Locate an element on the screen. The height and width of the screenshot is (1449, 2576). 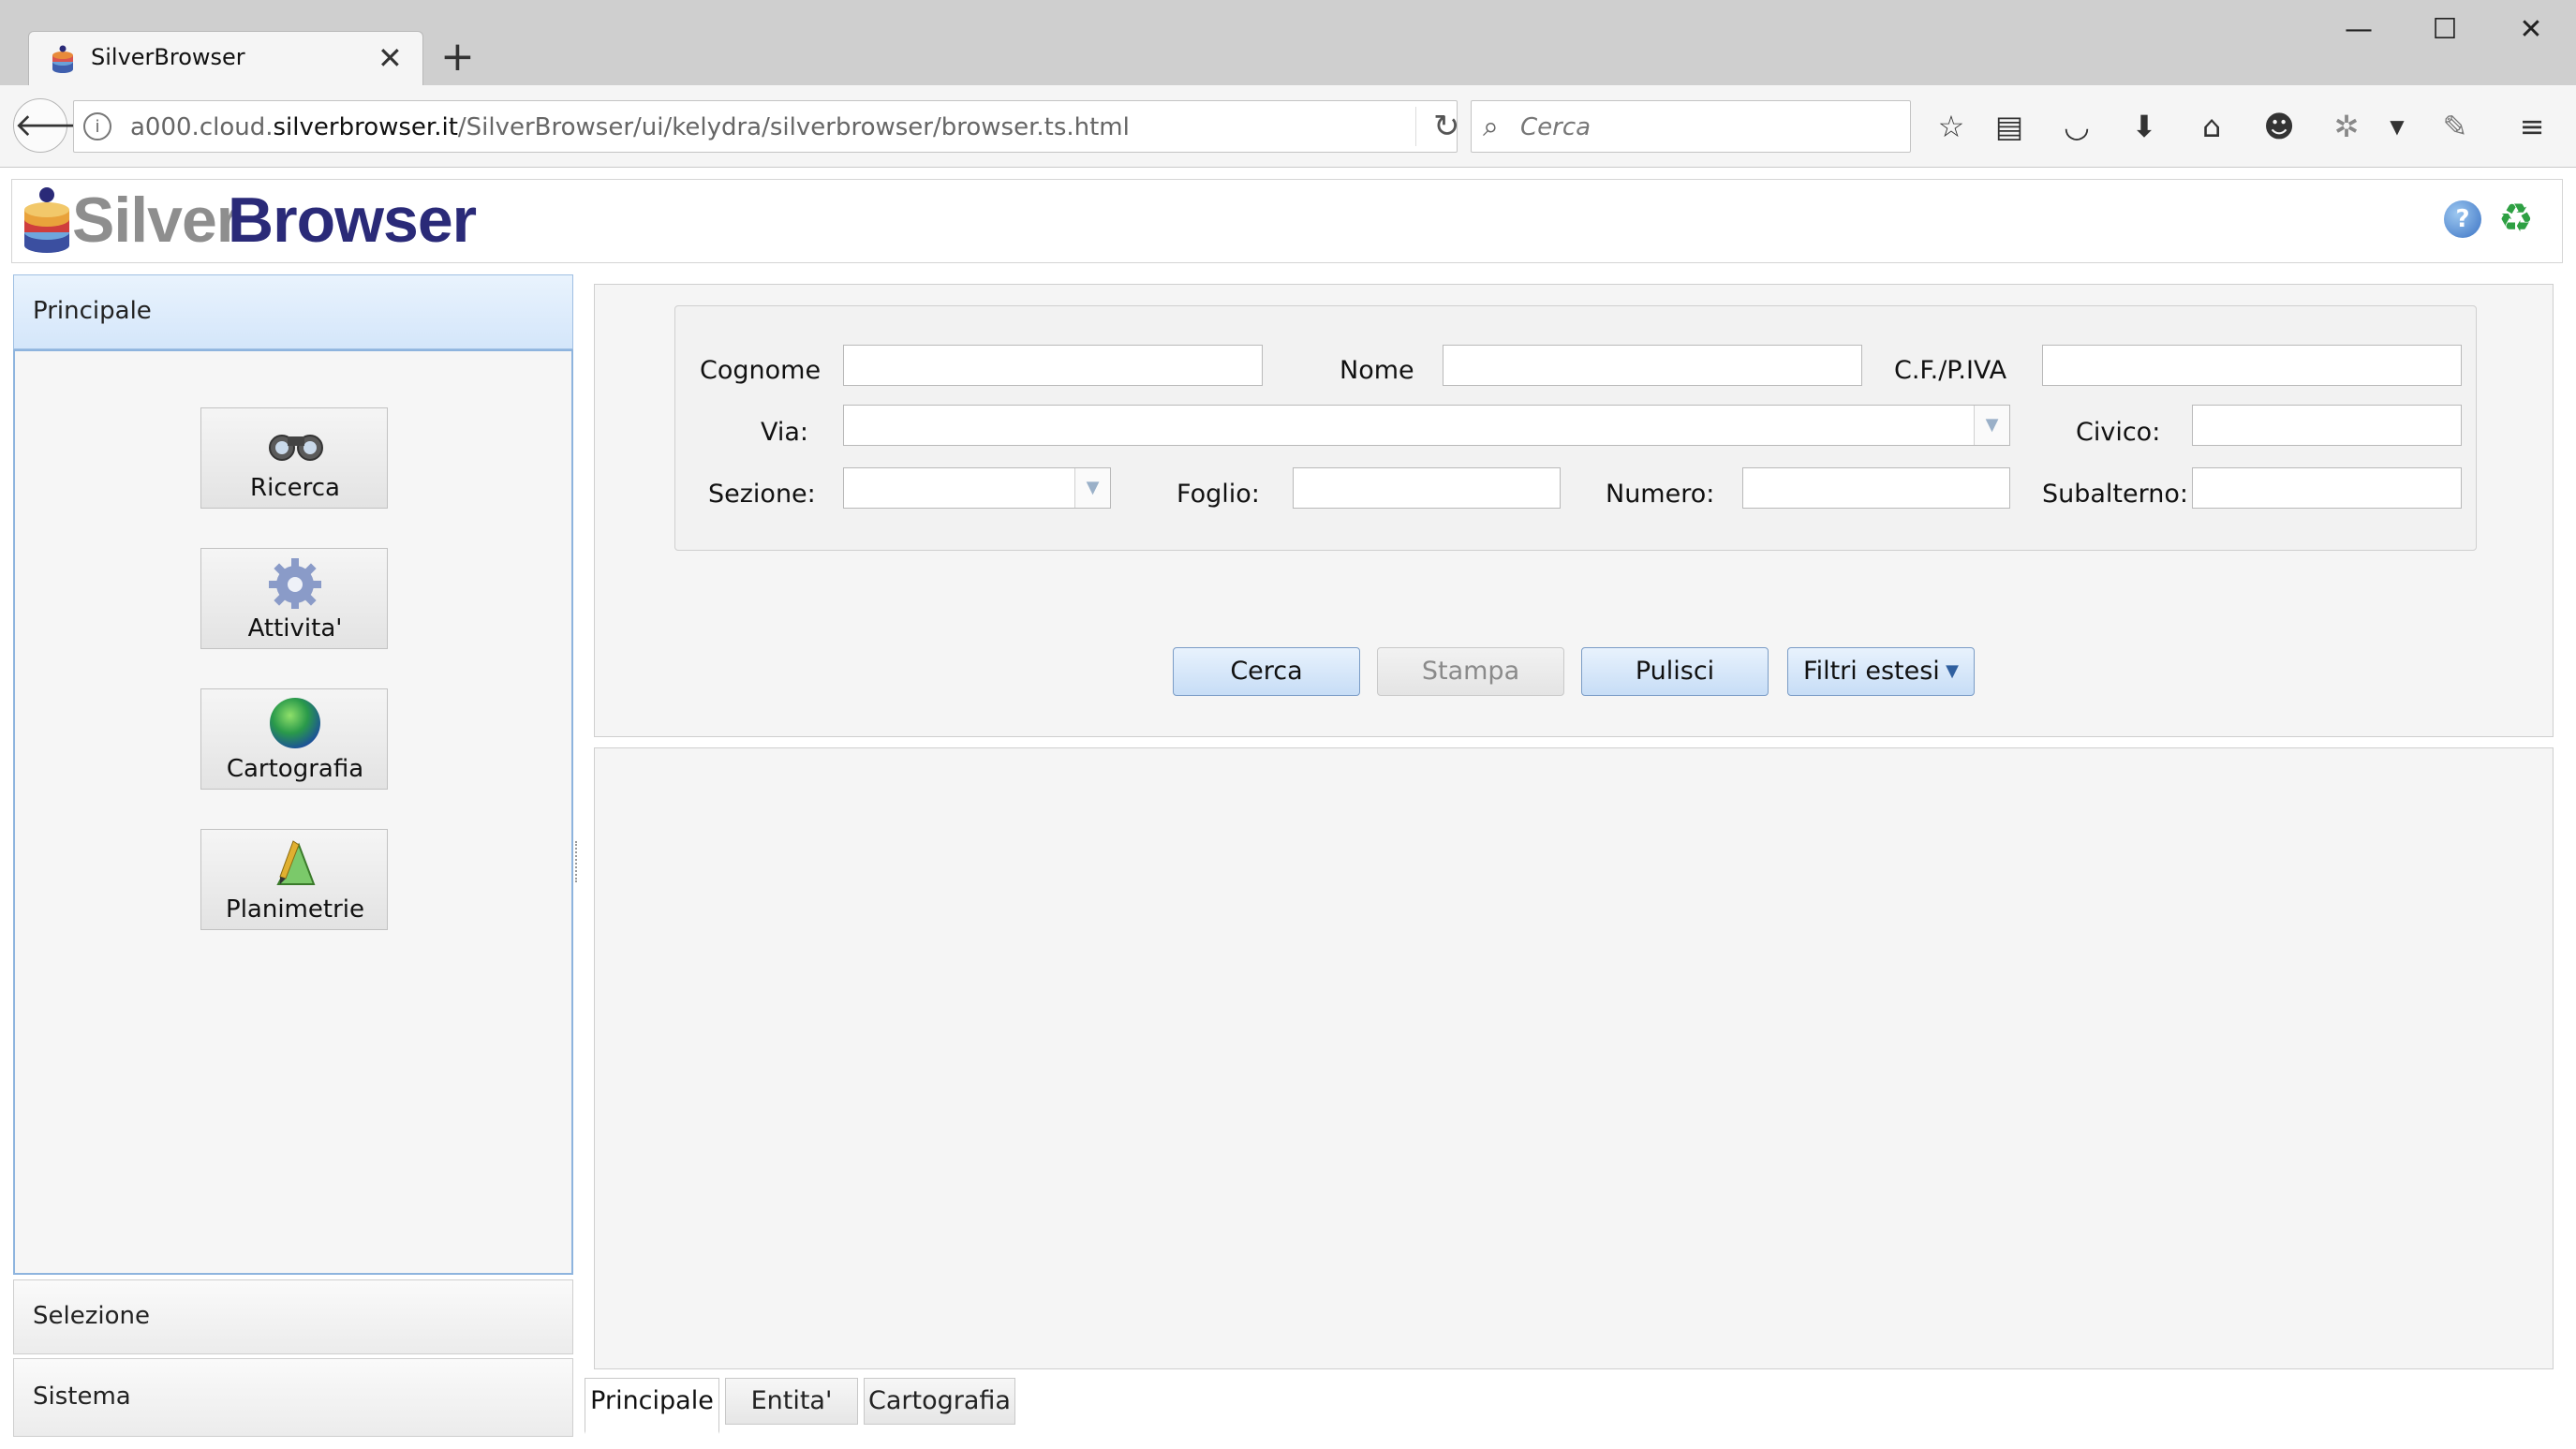
via-combobox: ▼ is located at coordinates (1426, 426).